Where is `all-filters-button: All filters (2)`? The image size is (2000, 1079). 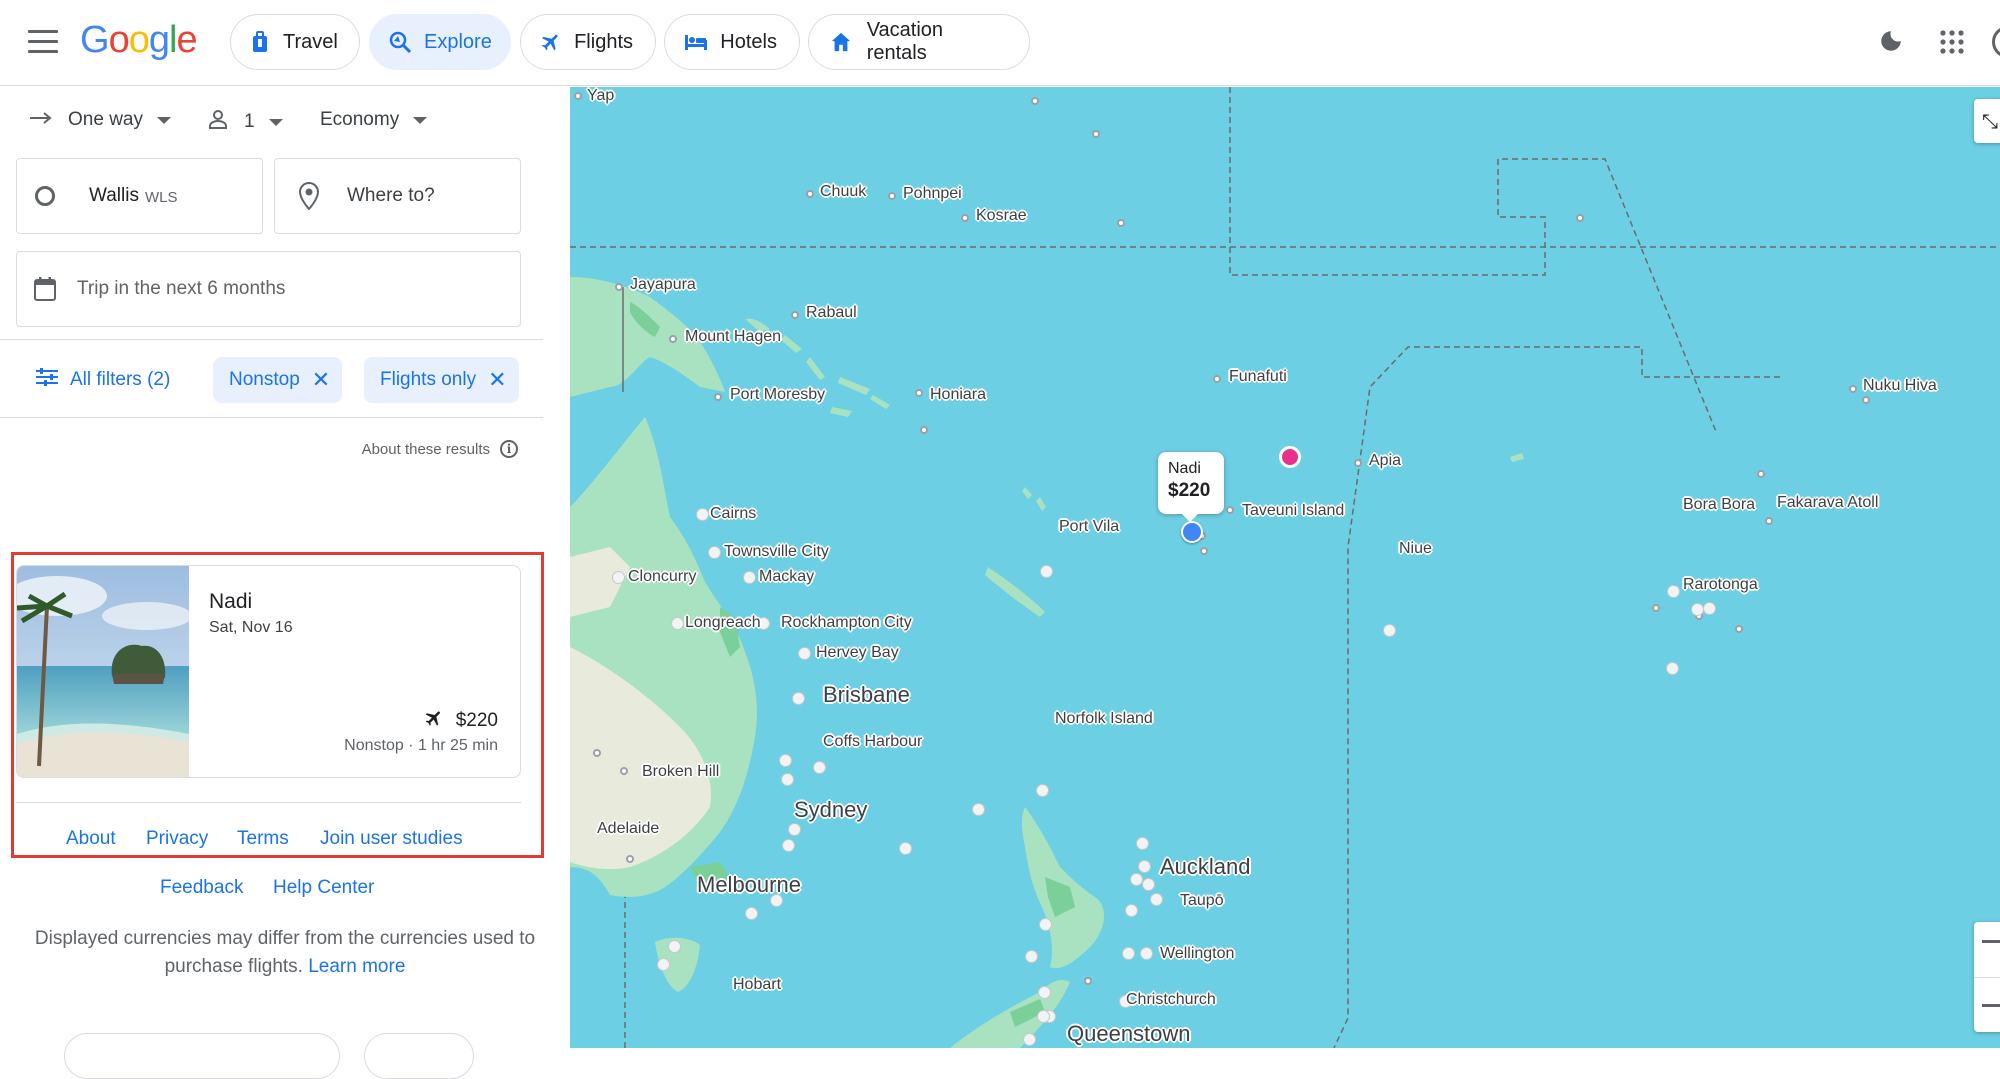 all-filters-button: All filters (2) is located at coordinates (103, 380).